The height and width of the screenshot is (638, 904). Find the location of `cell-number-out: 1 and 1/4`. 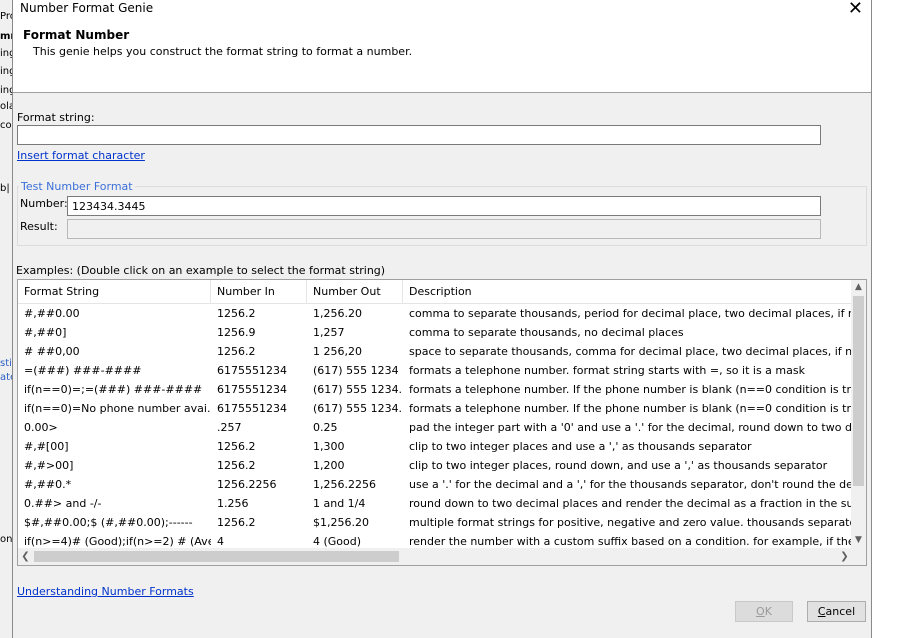

cell-number-out: 1 and 1/4 is located at coordinates (339, 503).